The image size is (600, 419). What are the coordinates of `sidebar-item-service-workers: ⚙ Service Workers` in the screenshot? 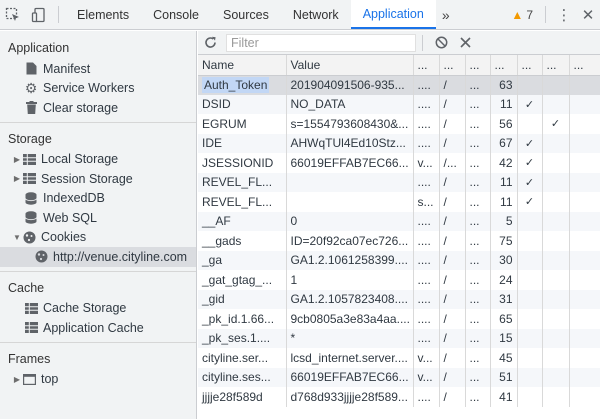 It's located at (98, 89).